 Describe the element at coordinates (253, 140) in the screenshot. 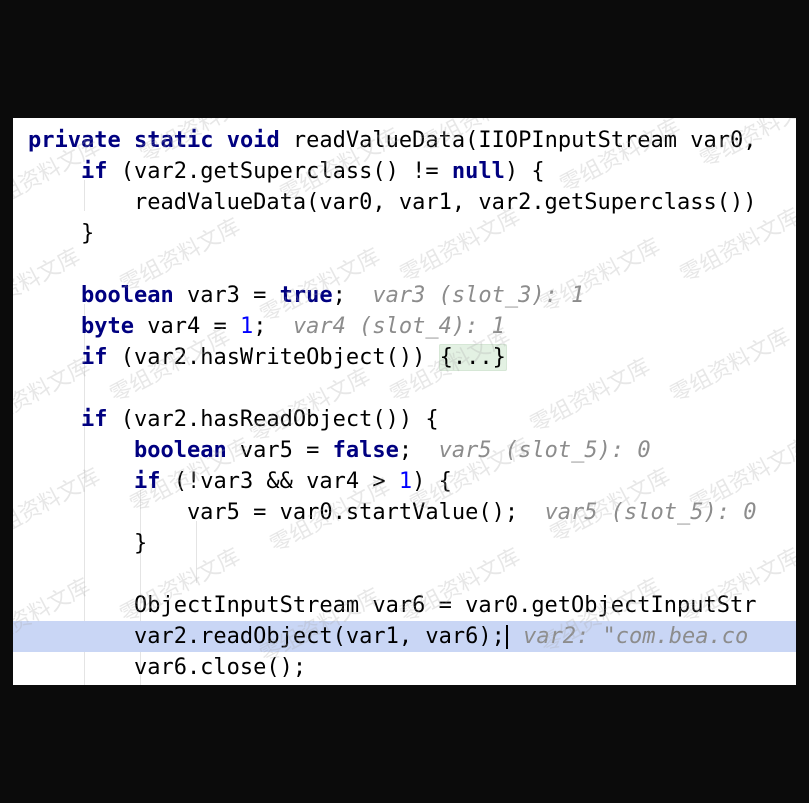

I see `keyword-token: void` at that location.